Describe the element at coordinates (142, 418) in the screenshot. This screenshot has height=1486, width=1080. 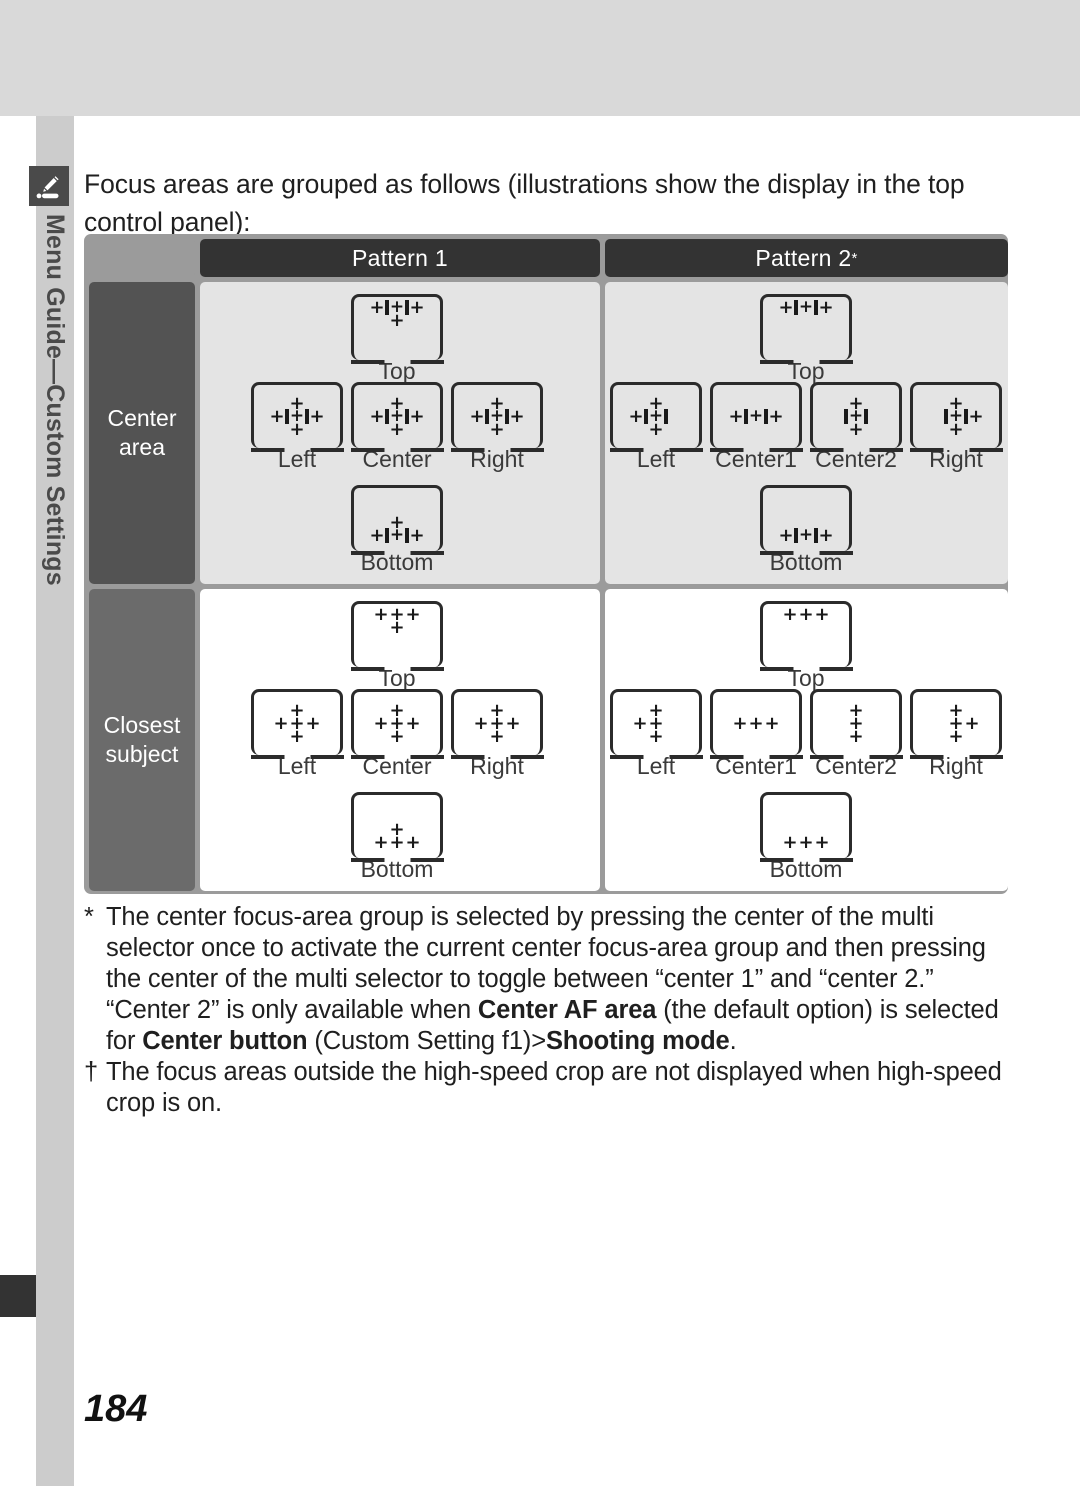
I see `row-label-center-area-line1: Center` at that location.